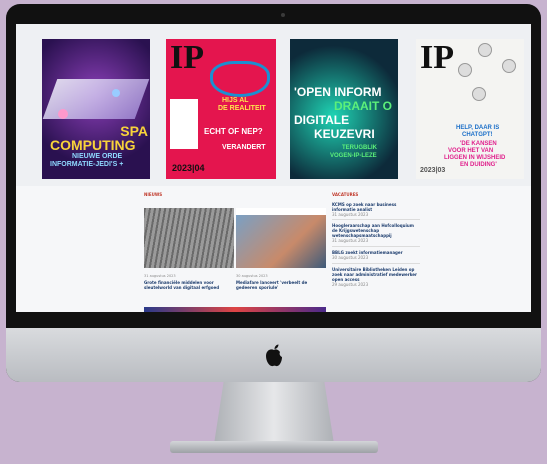 The height and width of the screenshot is (464, 547). What do you see at coordinates (97, 156) in the screenshot?
I see `cover-subtitle-line1: NIEUWE ORDE` at bounding box center [97, 156].